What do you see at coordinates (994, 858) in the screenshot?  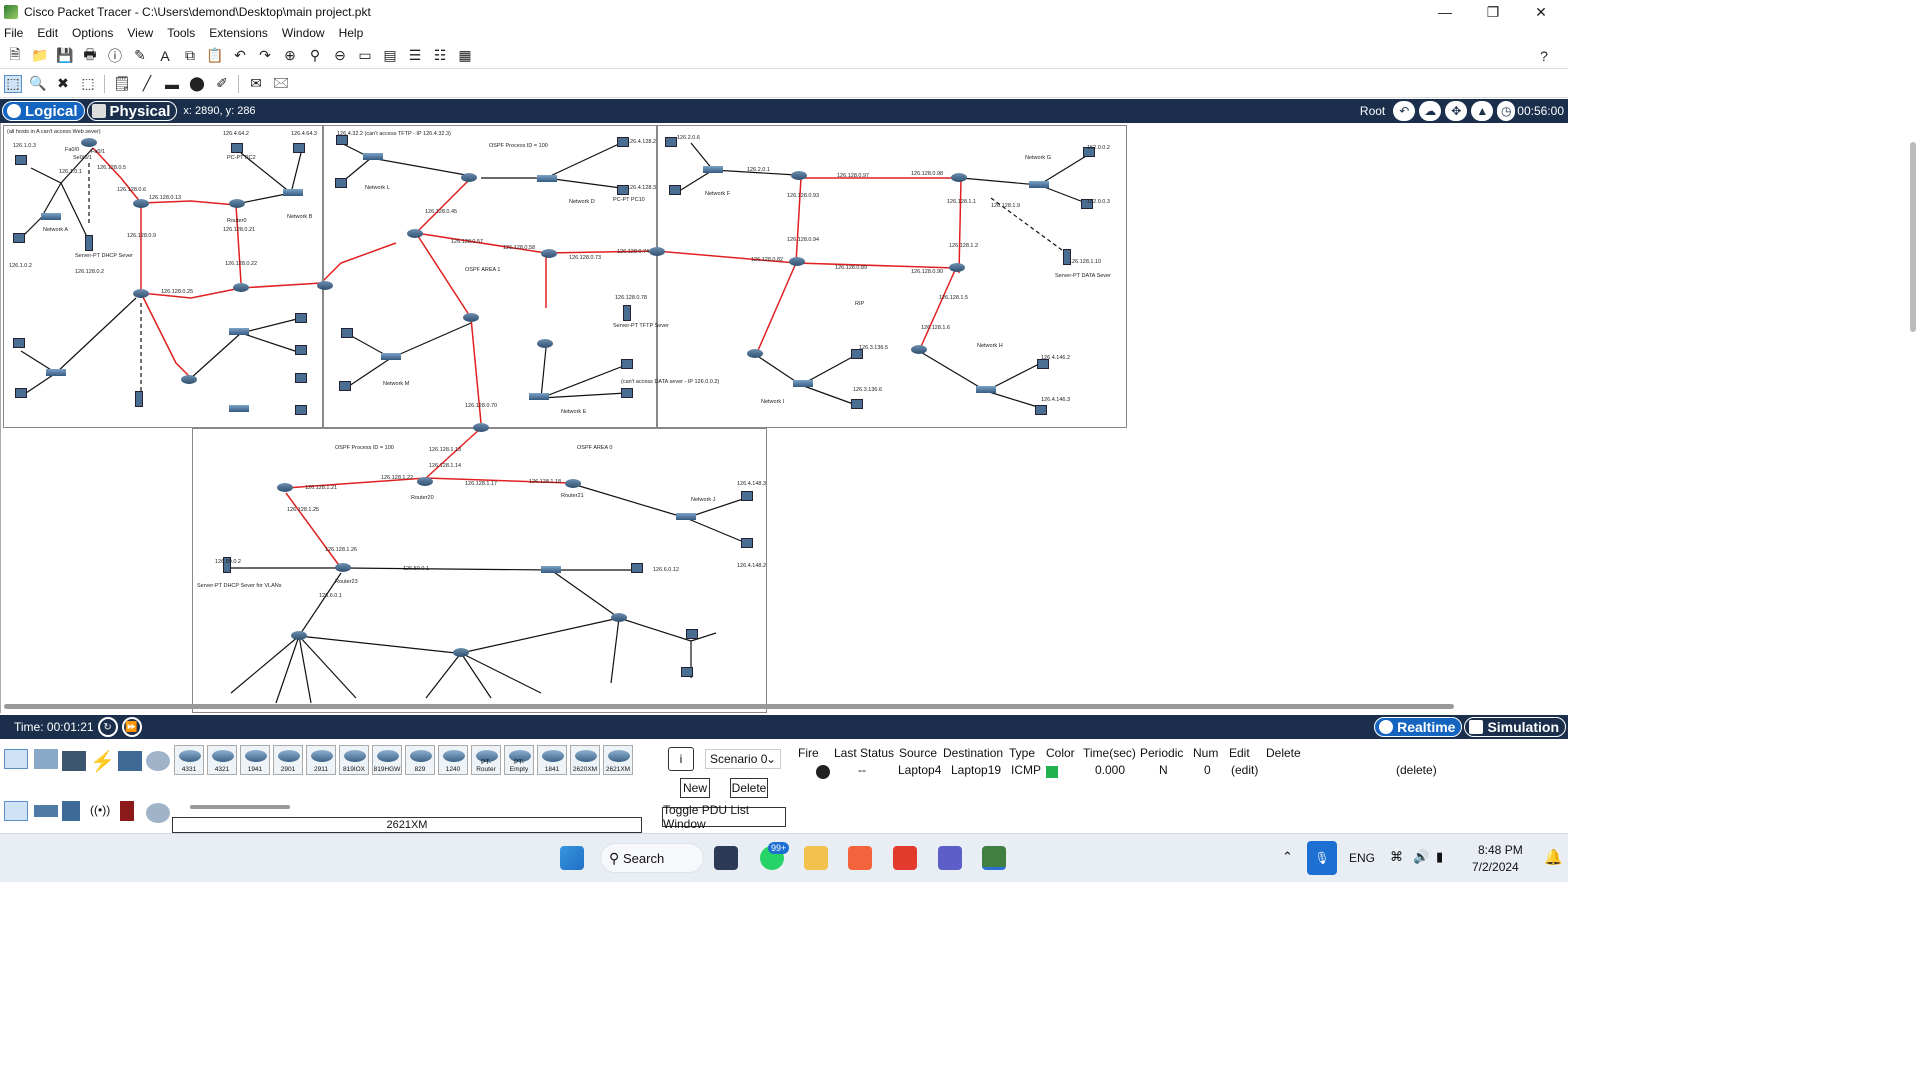 I see `packet-tracer-taskbar-icon` at bounding box center [994, 858].